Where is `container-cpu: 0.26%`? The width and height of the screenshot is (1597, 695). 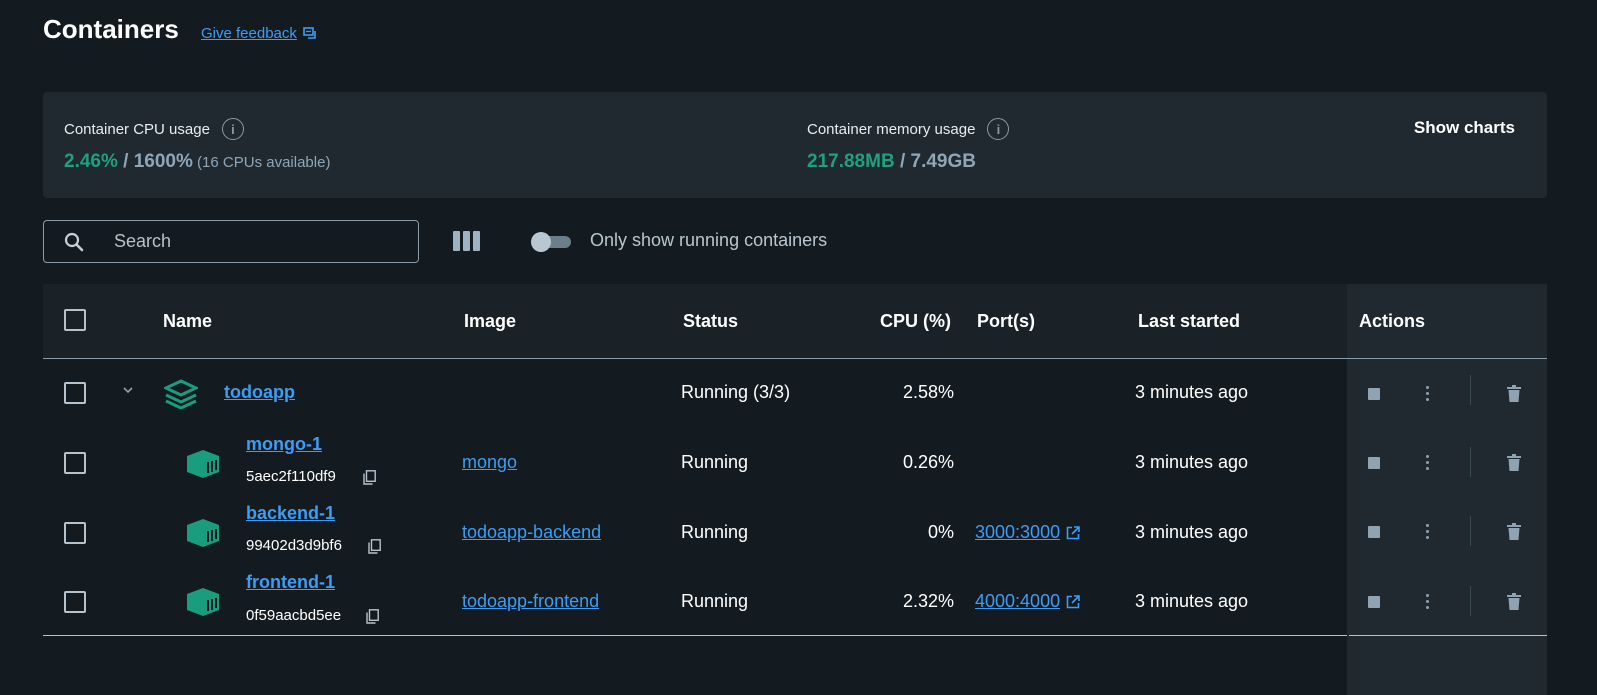
container-cpu: 0.26% is located at coordinates (928, 462).